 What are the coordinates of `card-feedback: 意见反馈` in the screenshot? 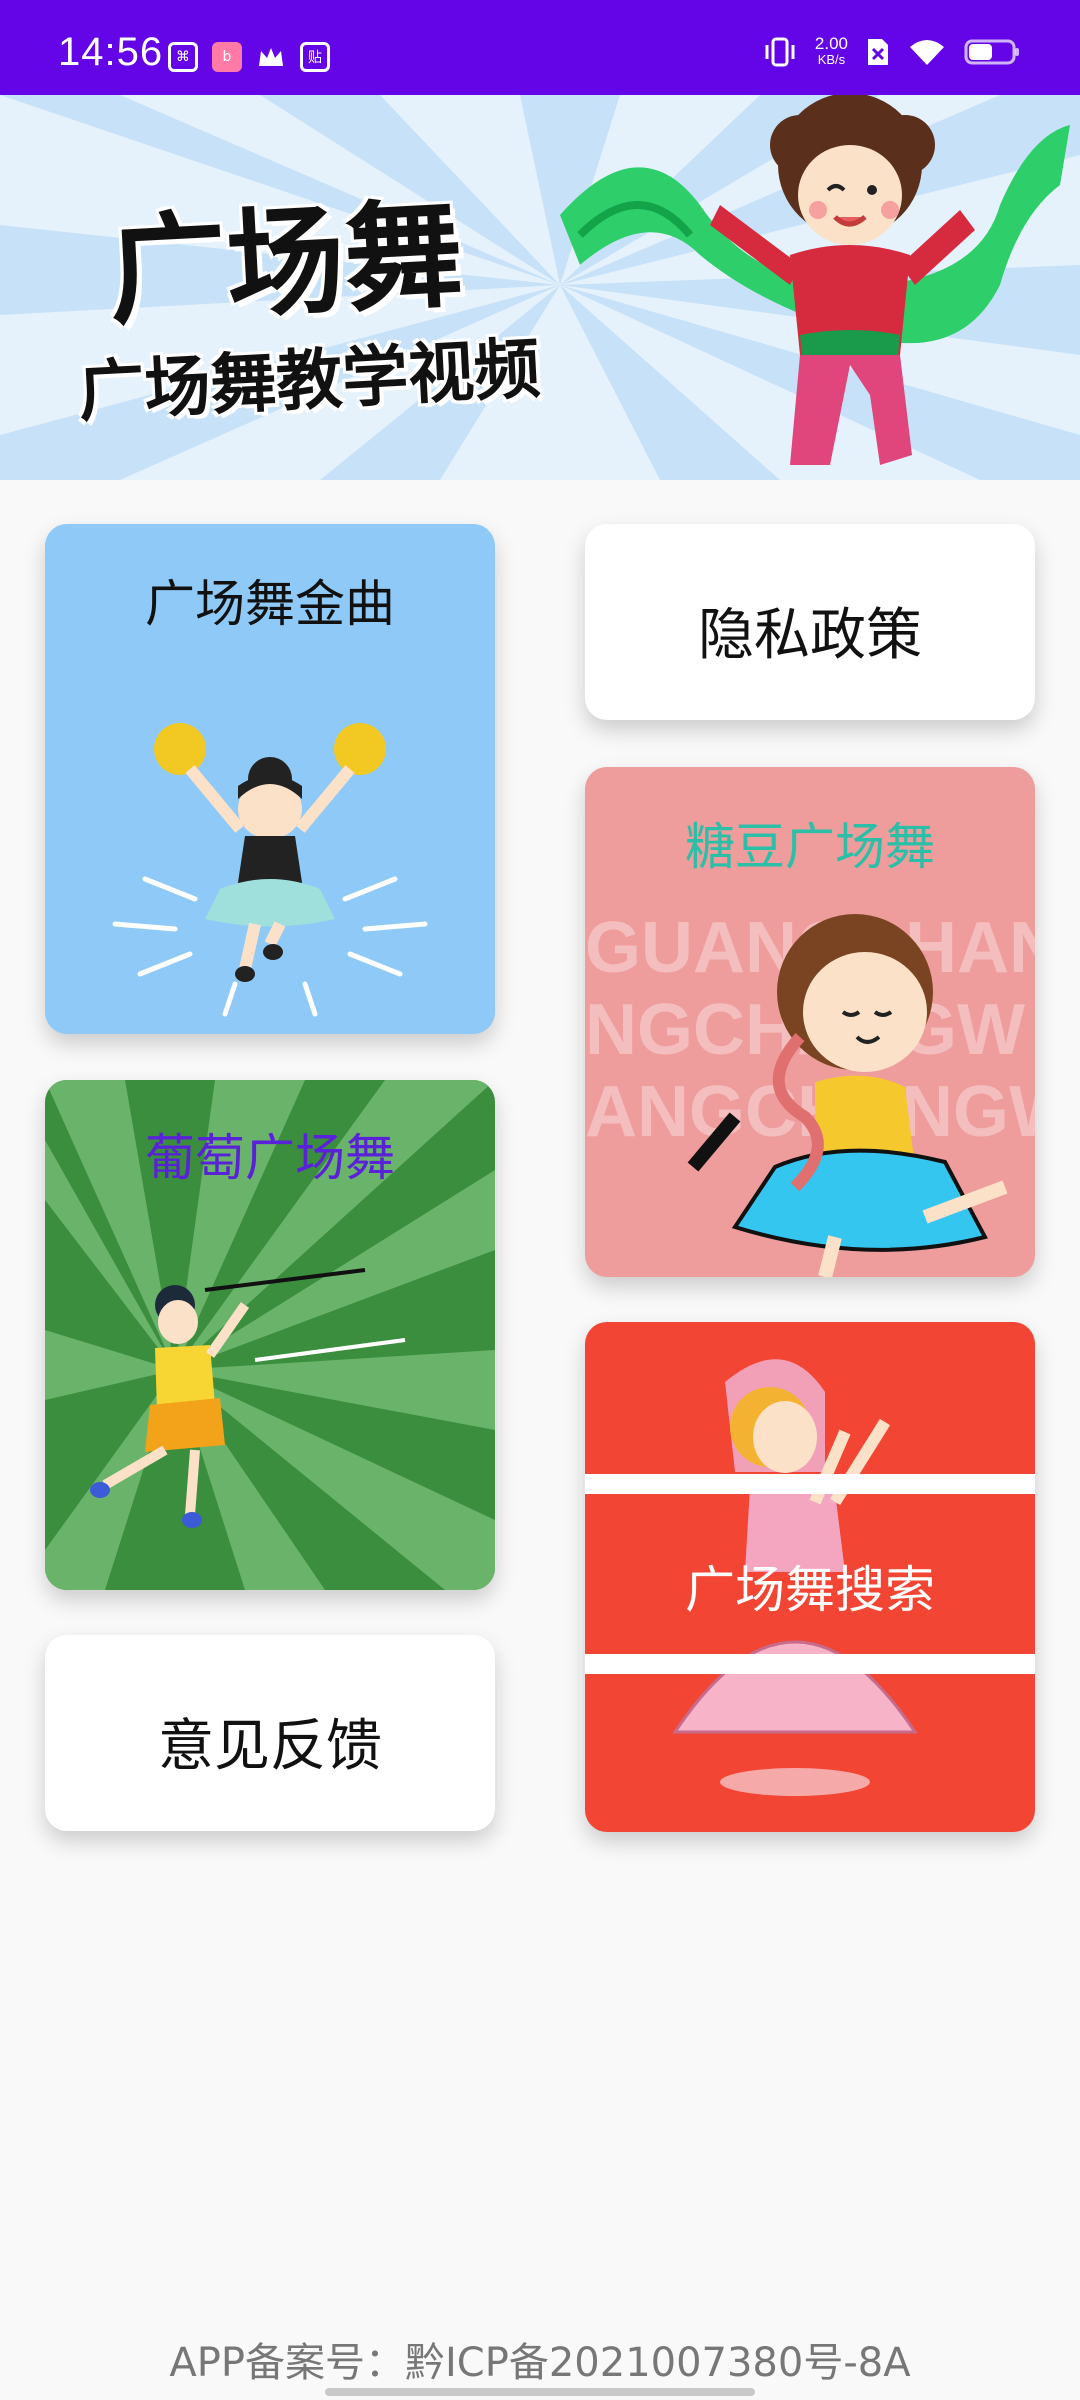 It's located at (270, 1733).